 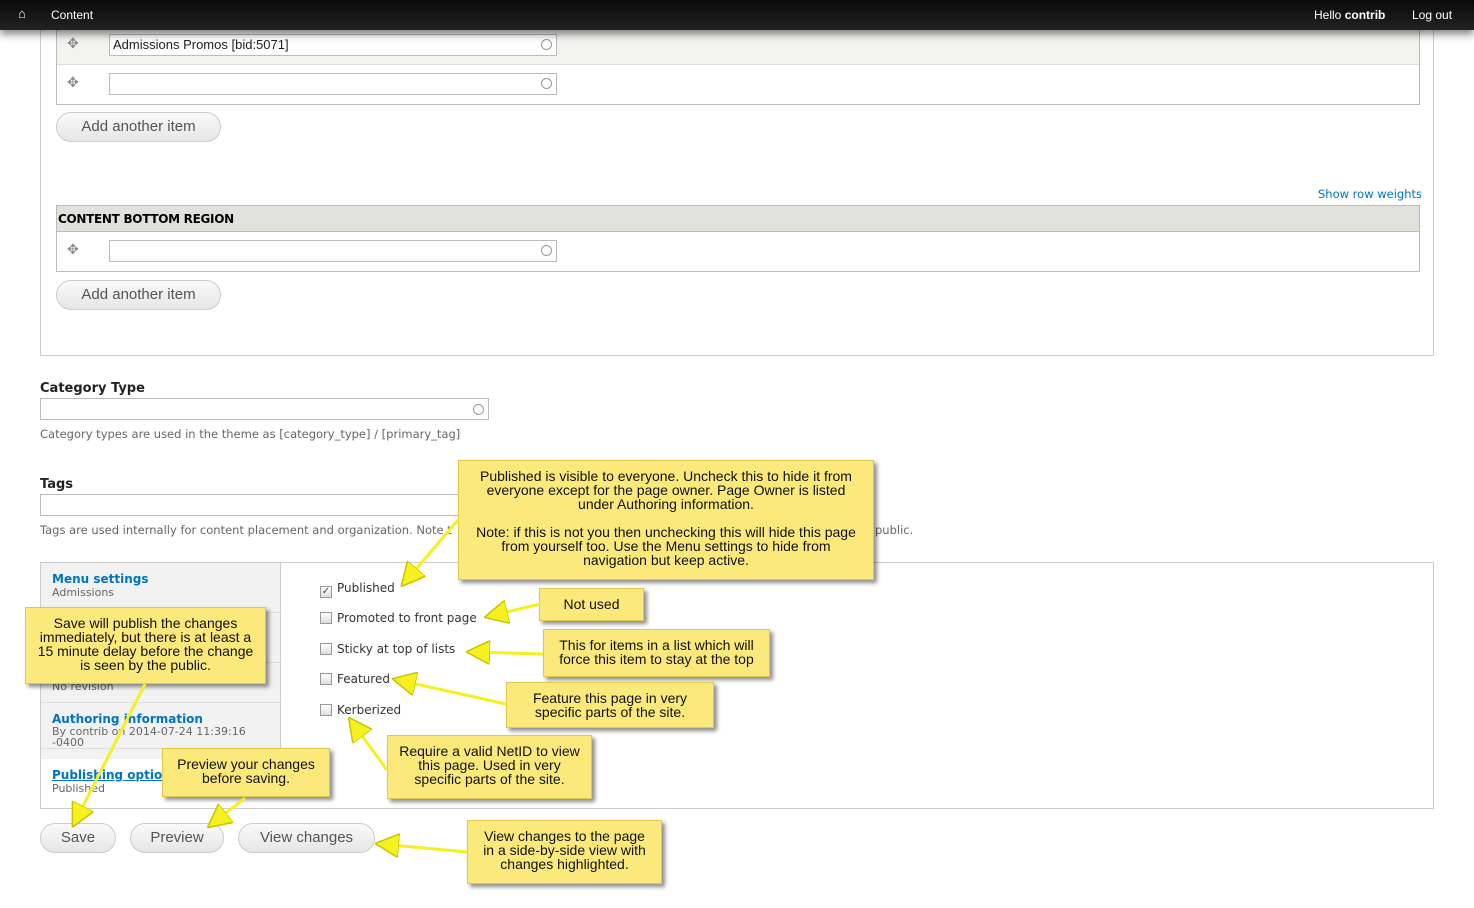 I want to click on vertical-tab-menu-settings: Menu settings Admissions, so click(x=161, y=588).